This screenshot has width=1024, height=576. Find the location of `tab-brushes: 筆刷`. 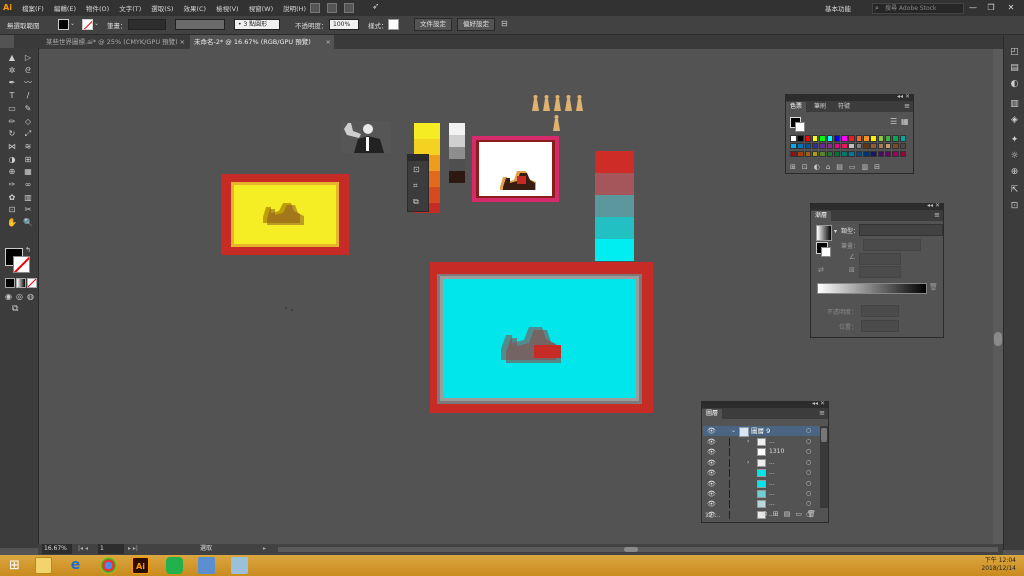

tab-brushes: 筆刷 is located at coordinates (820, 107).